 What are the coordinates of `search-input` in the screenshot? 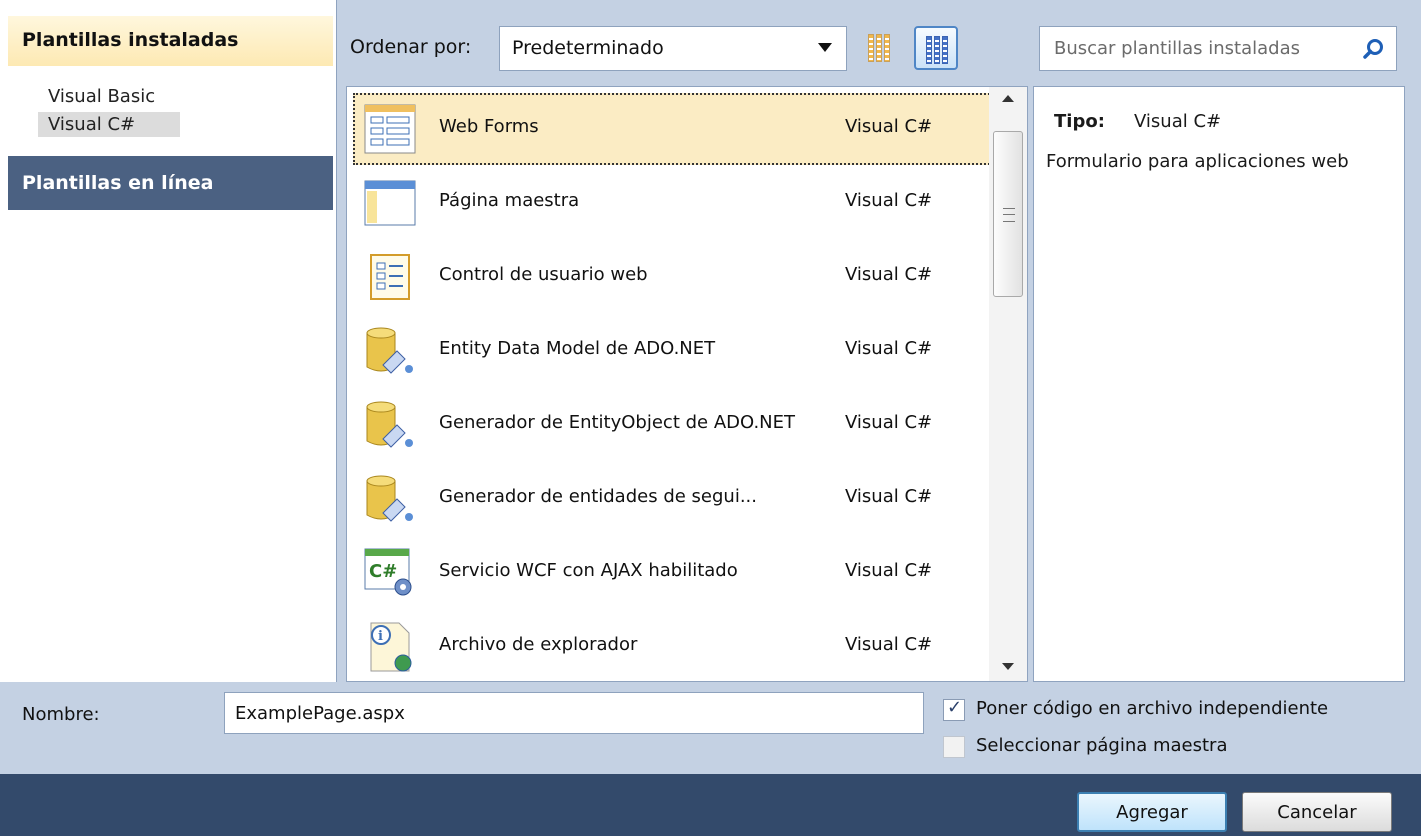 It's located at (1198, 48).